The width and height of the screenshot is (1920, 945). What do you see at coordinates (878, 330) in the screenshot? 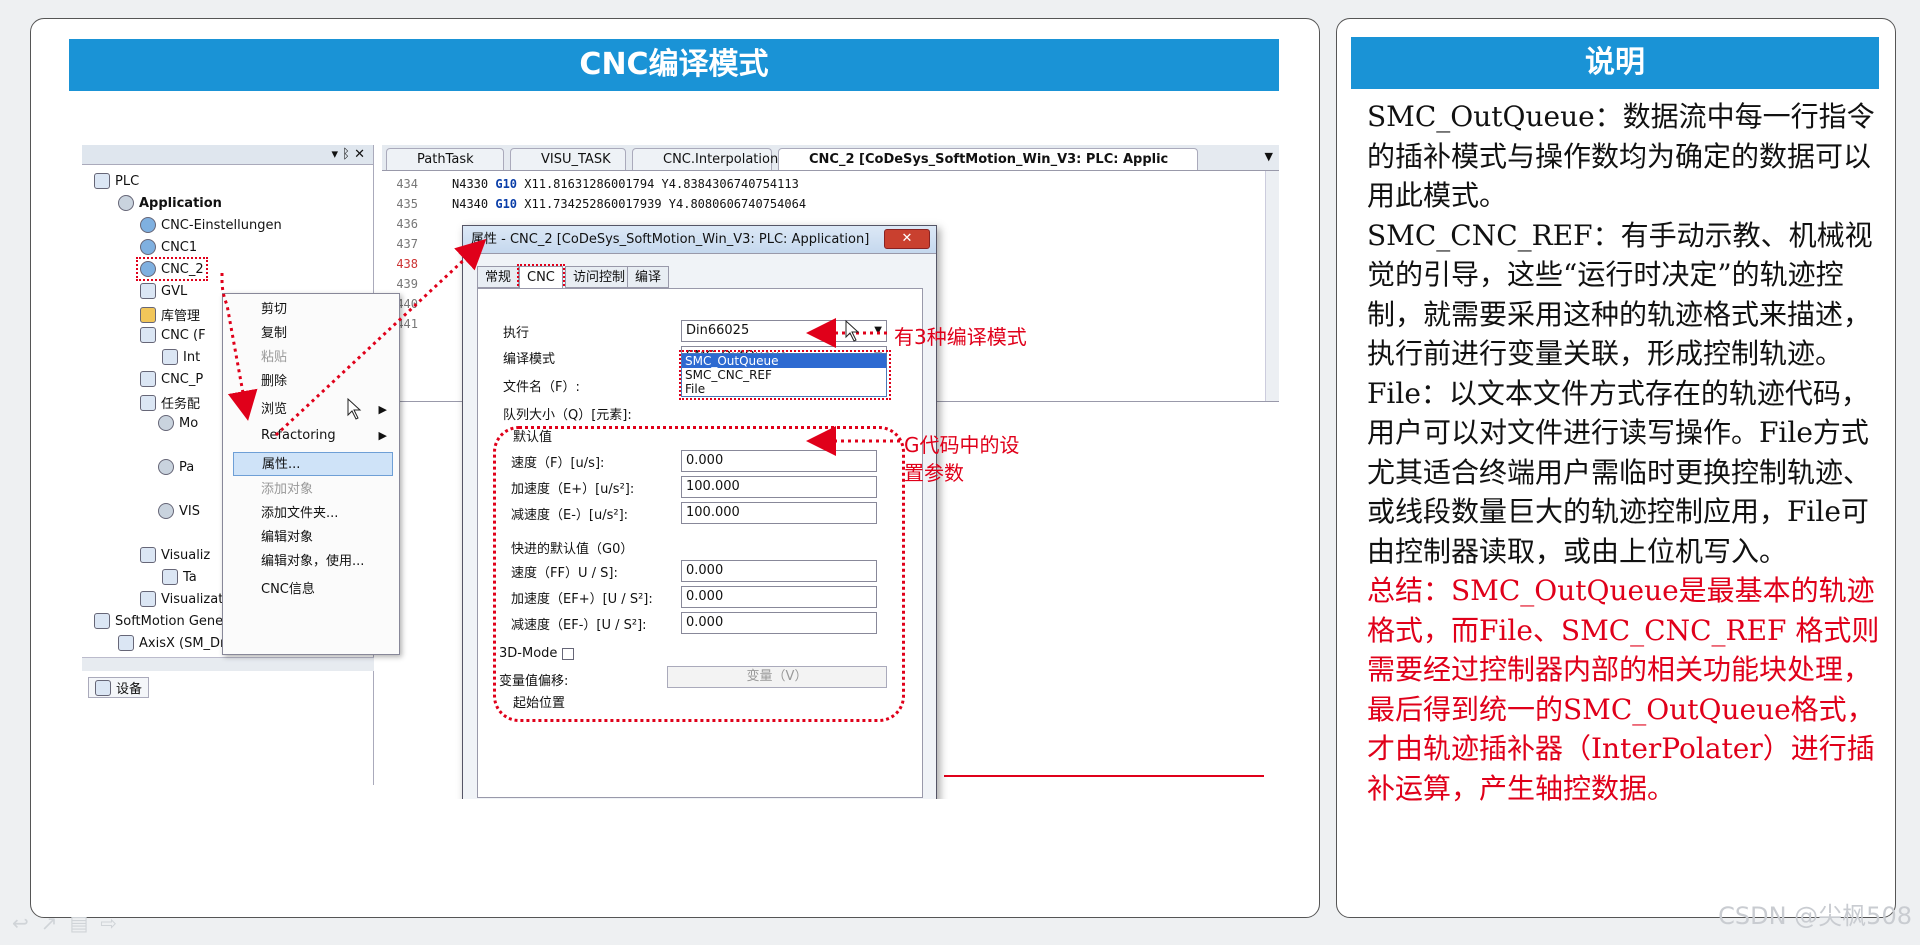
I see `dropdown-arrow-icon: ▼` at bounding box center [878, 330].